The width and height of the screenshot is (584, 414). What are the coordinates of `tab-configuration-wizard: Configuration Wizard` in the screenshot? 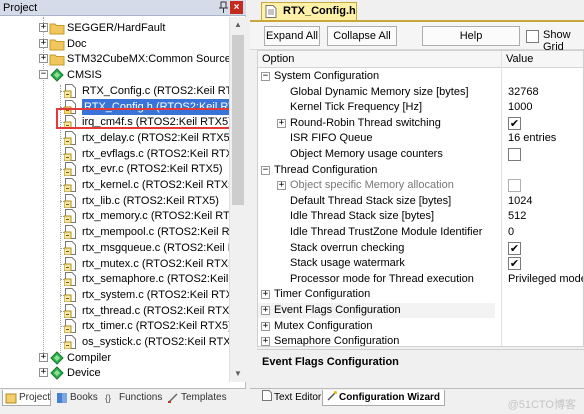 It's located at (384, 398).